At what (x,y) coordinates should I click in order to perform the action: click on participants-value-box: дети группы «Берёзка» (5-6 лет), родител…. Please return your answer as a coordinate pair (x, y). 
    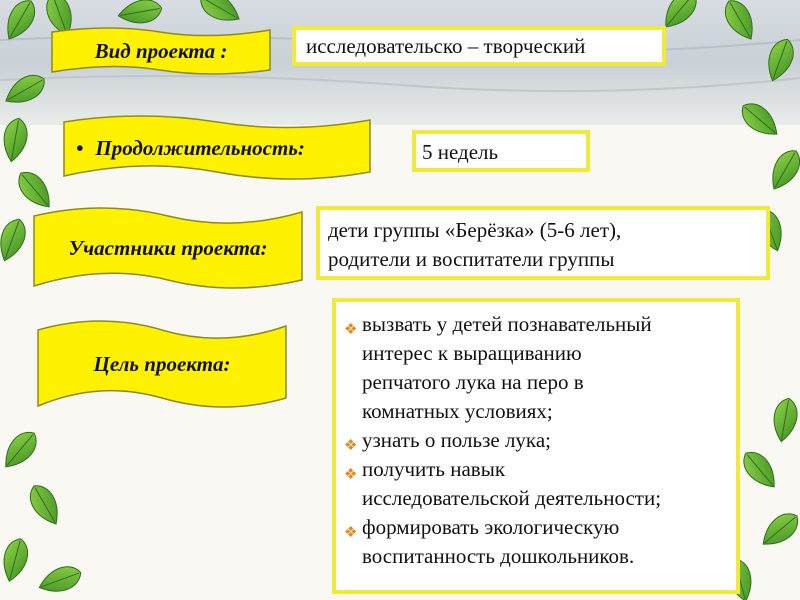
    Looking at the image, I should click on (543, 243).